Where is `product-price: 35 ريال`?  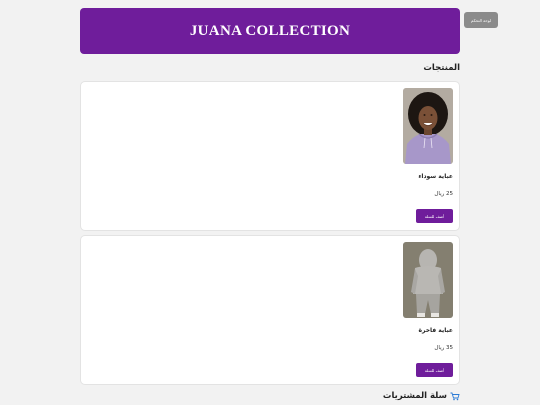
product-price: 35 ريال is located at coordinates (443, 348).